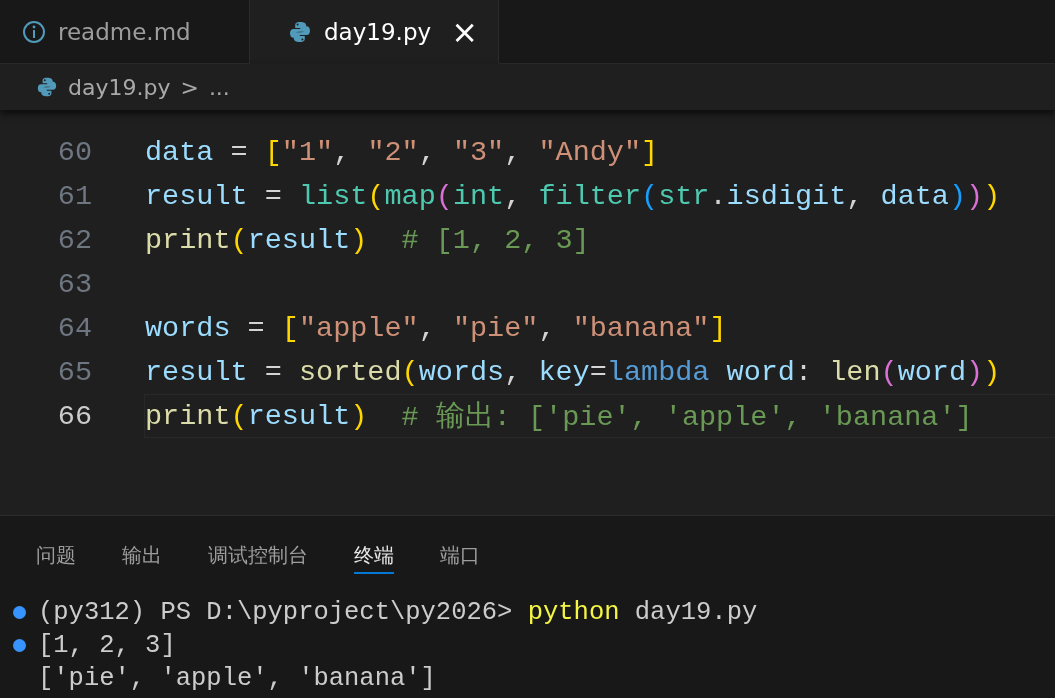 Image resolution: width=1055 pixels, height=698 pixels. I want to click on code-keyword: lambda, so click(658, 372).